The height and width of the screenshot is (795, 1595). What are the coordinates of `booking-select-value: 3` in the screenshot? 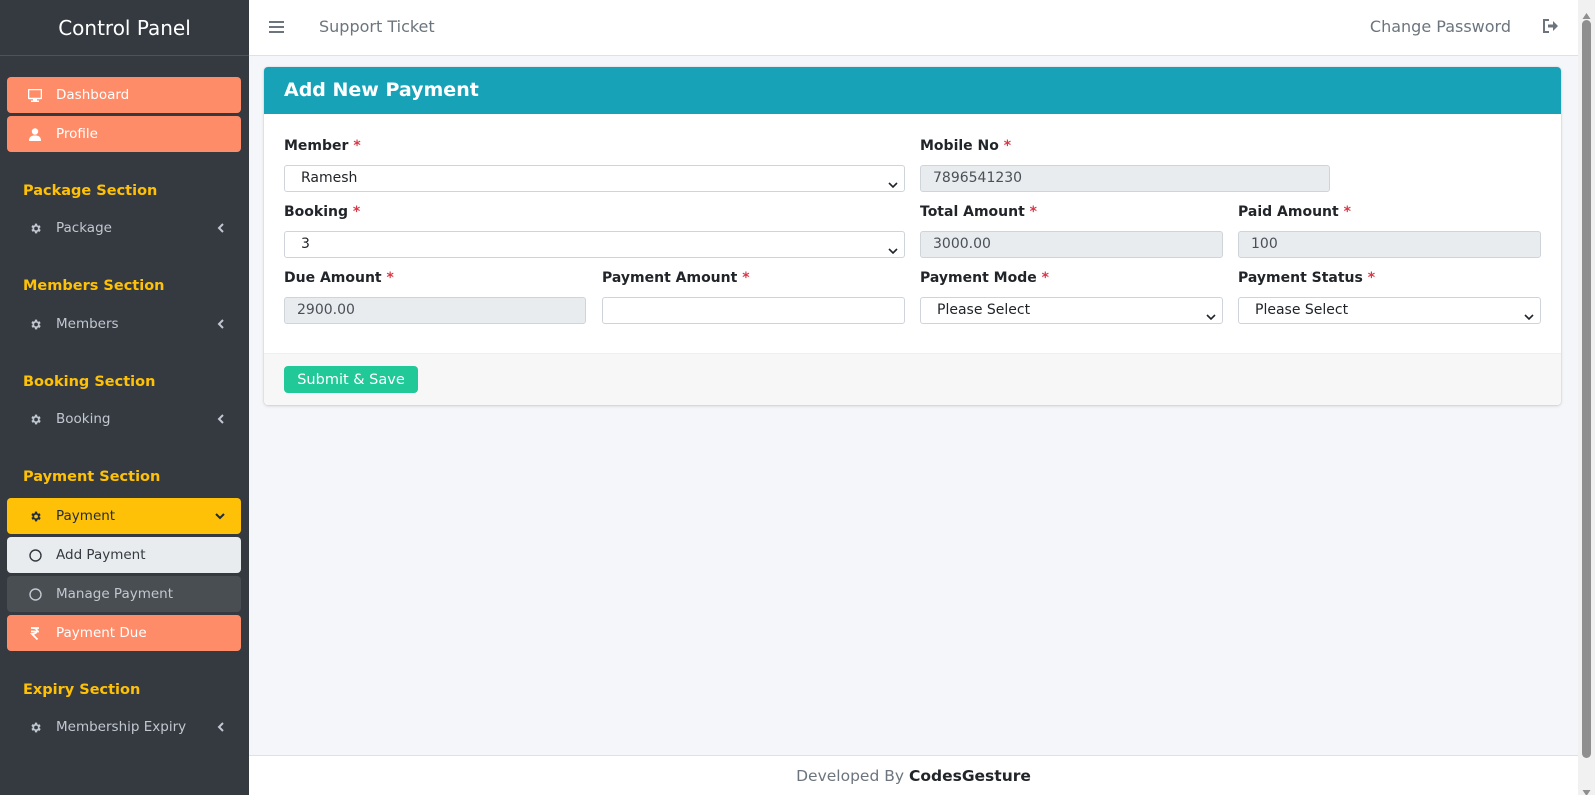 It's located at (305, 244).